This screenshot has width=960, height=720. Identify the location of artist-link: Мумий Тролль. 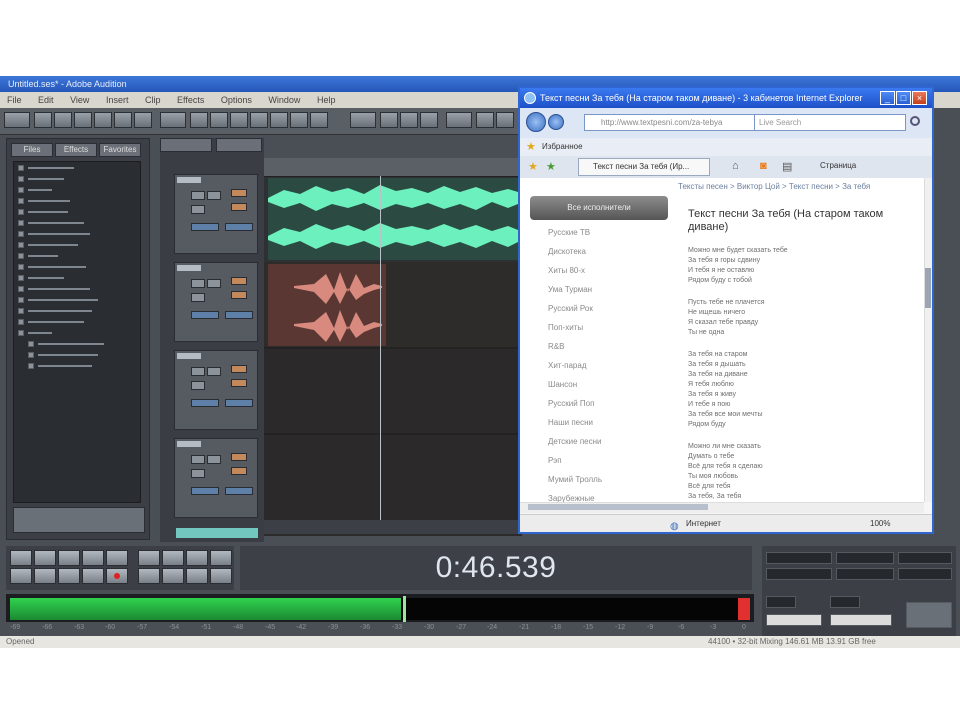
(608, 484).